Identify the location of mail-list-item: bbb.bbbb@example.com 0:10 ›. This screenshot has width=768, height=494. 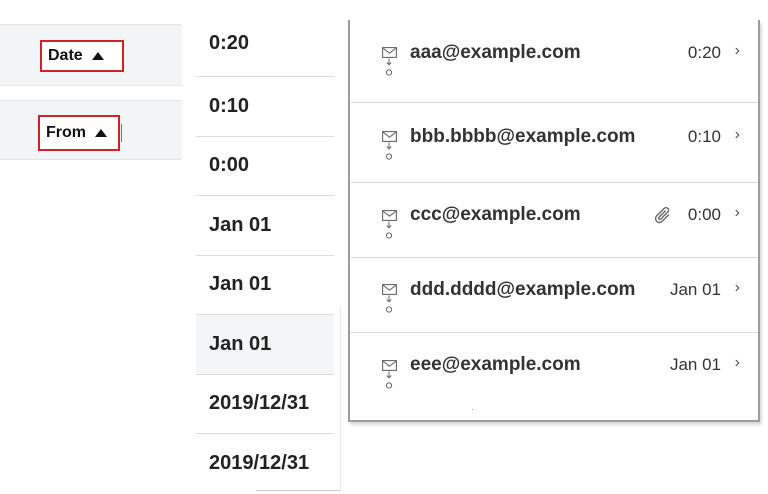
(554, 142).